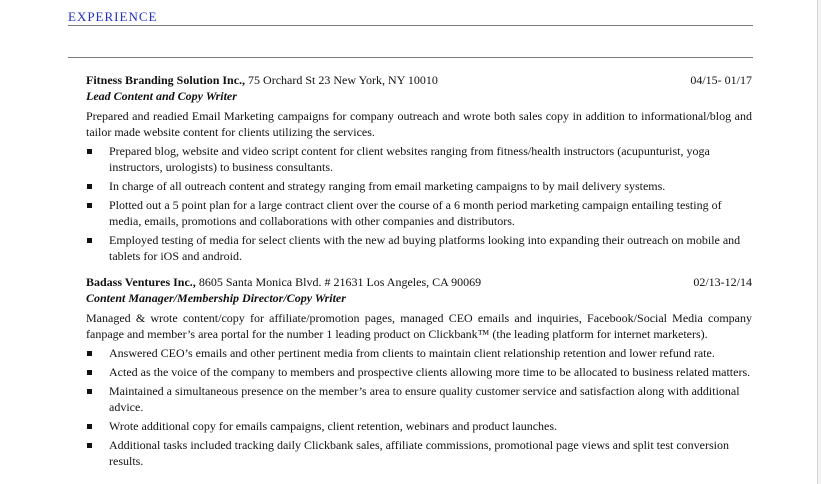 The width and height of the screenshot is (821, 484). What do you see at coordinates (722, 282) in the screenshot?
I see `job-dates: 02/13-12/14` at bounding box center [722, 282].